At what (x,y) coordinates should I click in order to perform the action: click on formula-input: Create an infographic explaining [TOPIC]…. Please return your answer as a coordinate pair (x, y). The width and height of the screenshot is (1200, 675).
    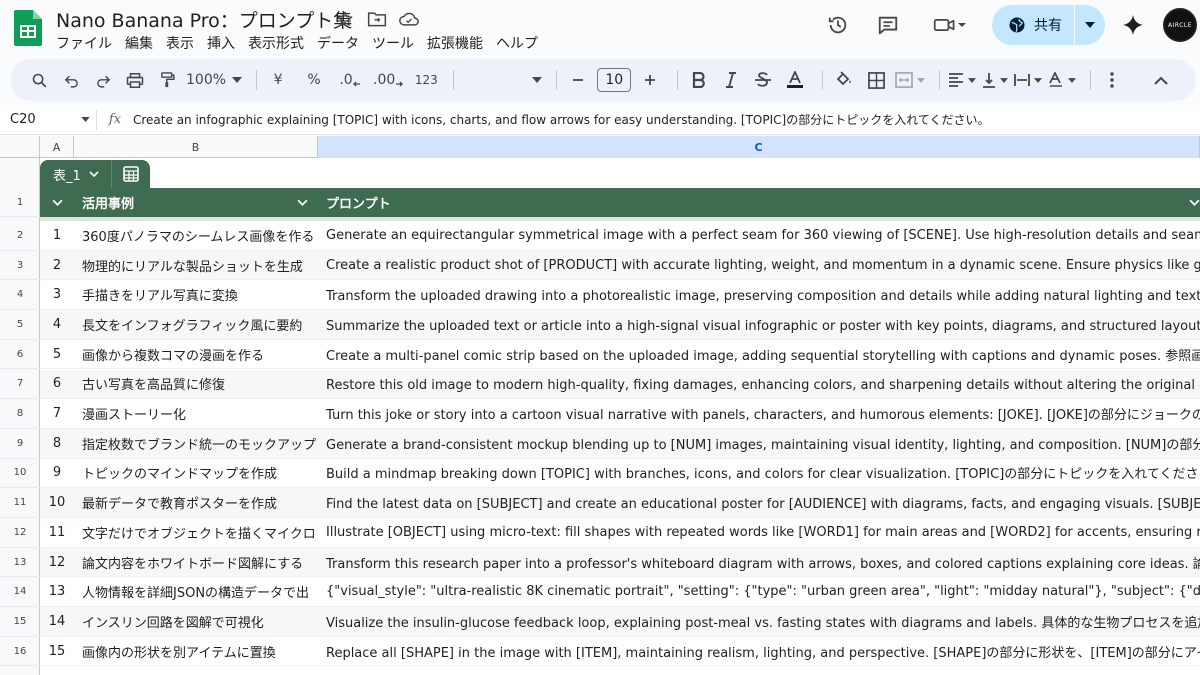
    Looking at the image, I should click on (561, 119).